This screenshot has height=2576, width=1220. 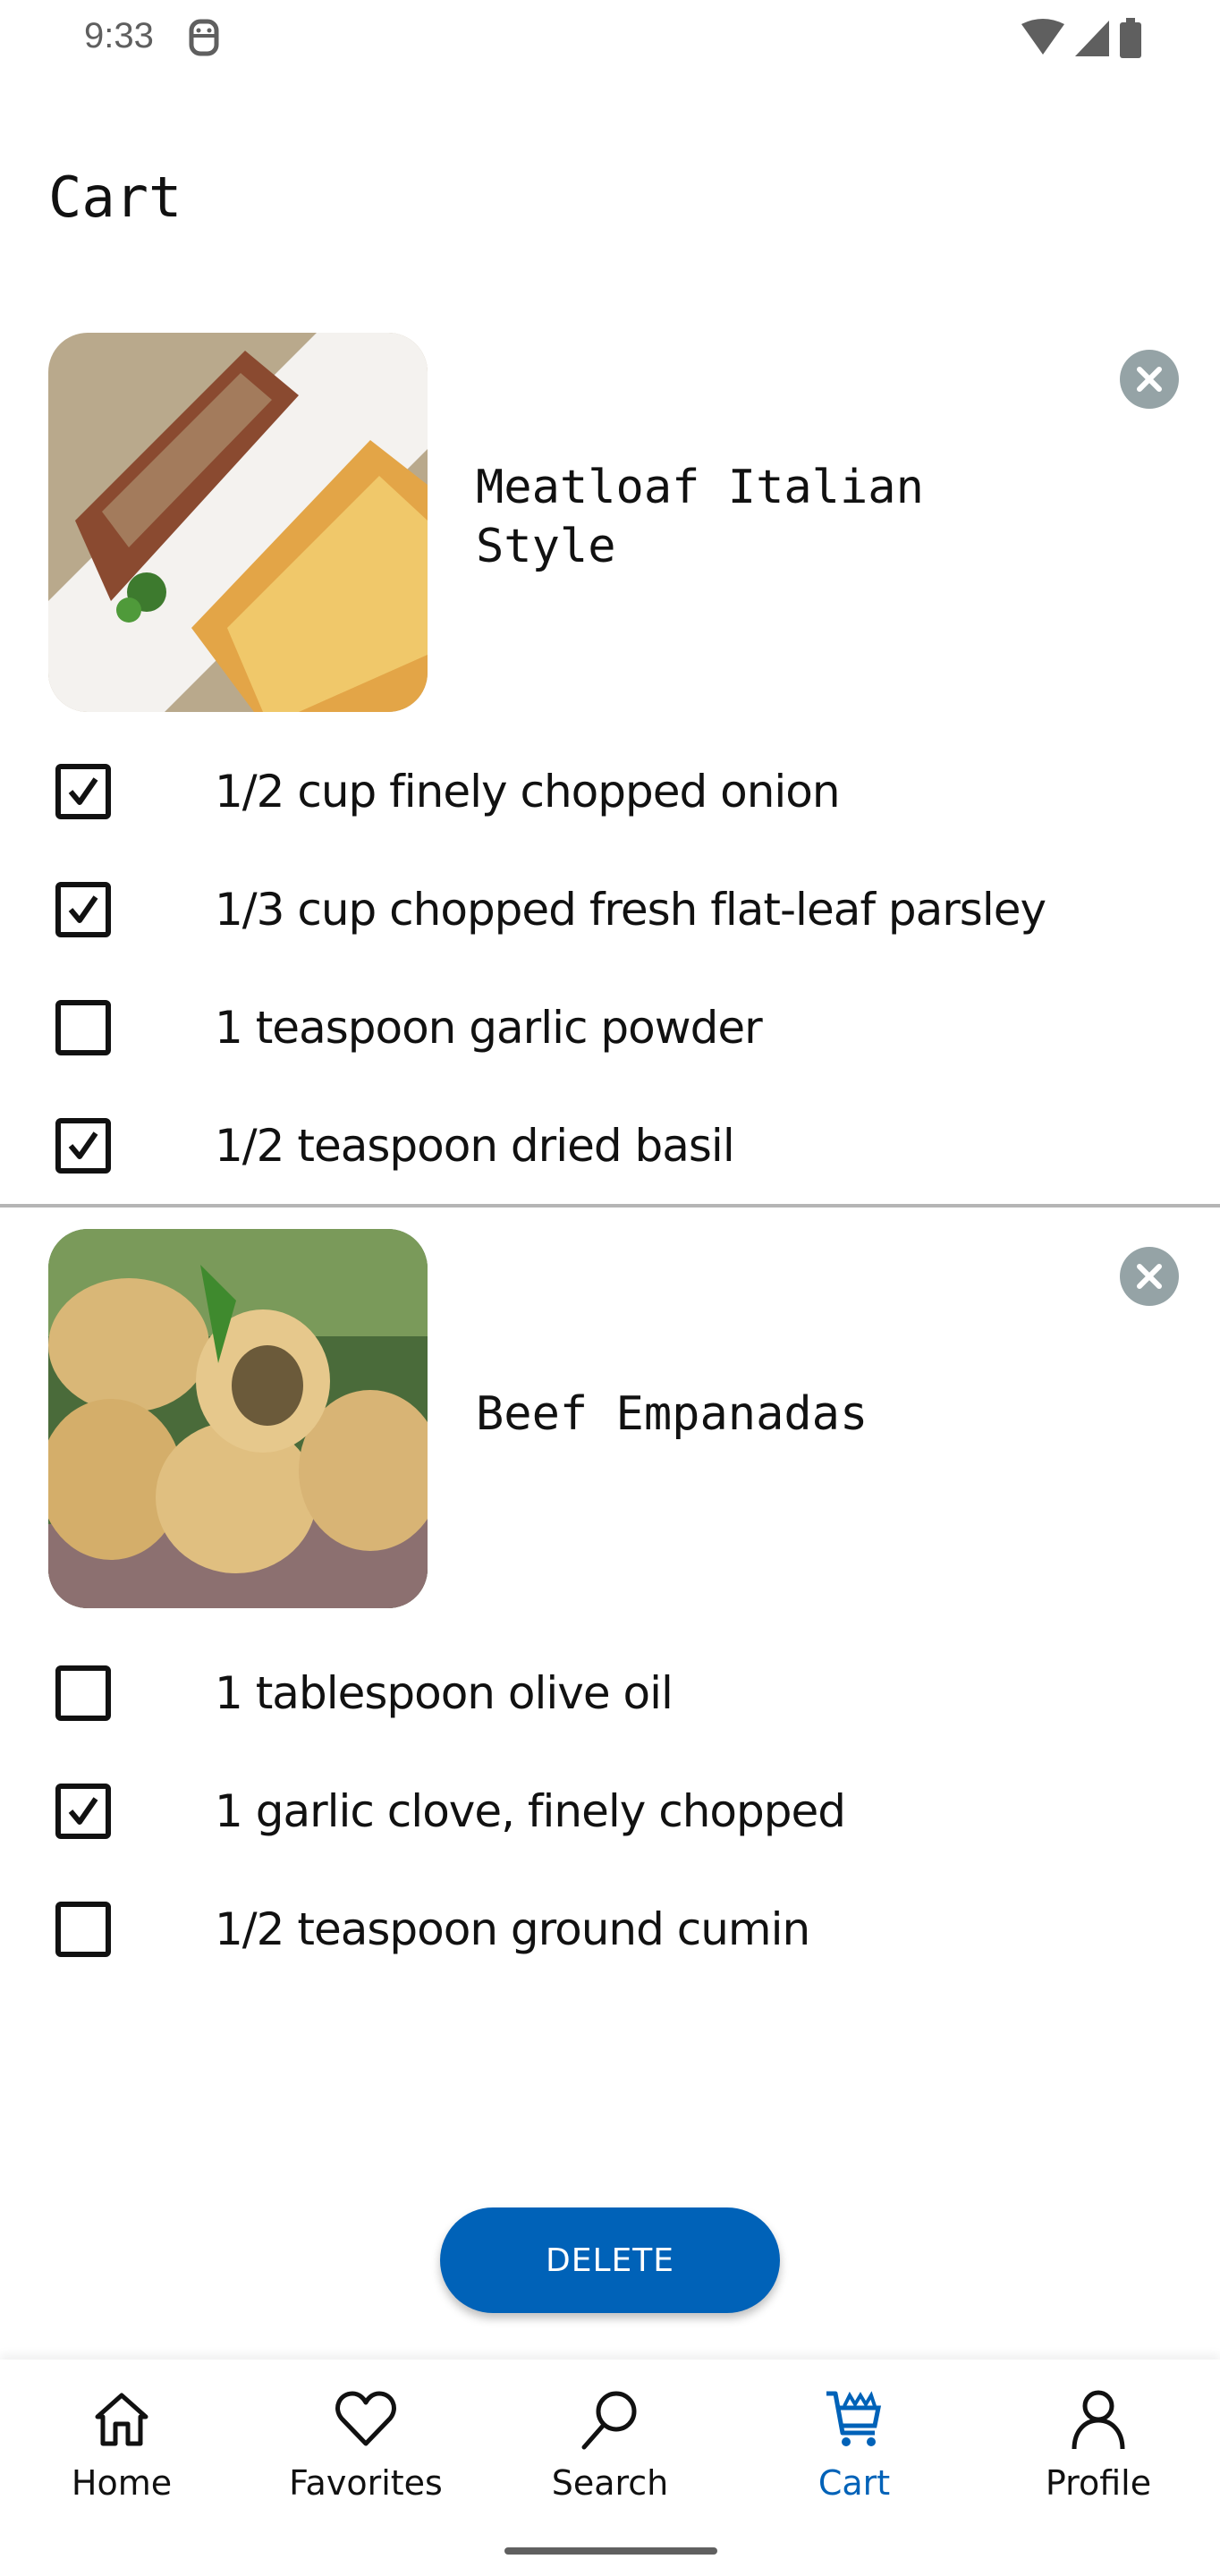 What do you see at coordinates (1098, 2483) in the screenshot?
I see `nav-label: Profile` at bounding box center [1098, 2483].